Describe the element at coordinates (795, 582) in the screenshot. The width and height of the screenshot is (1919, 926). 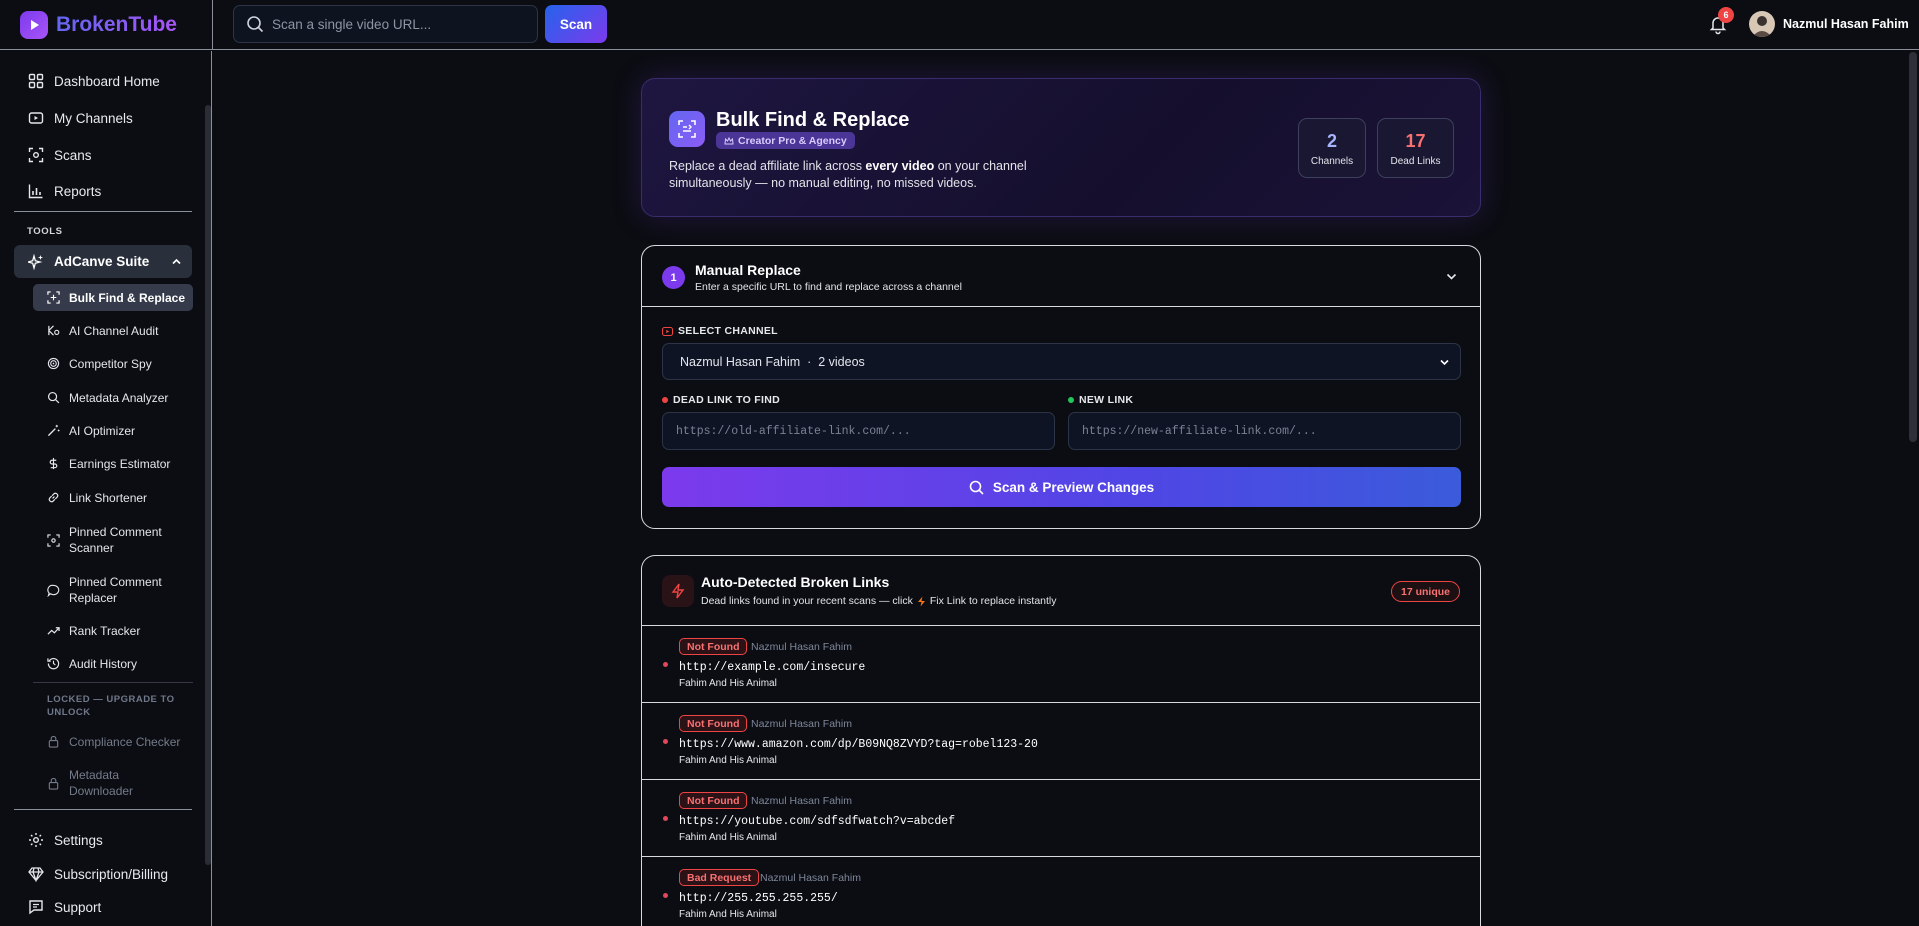
I see `card-title: Auto-Detected Broken Links` at that location.